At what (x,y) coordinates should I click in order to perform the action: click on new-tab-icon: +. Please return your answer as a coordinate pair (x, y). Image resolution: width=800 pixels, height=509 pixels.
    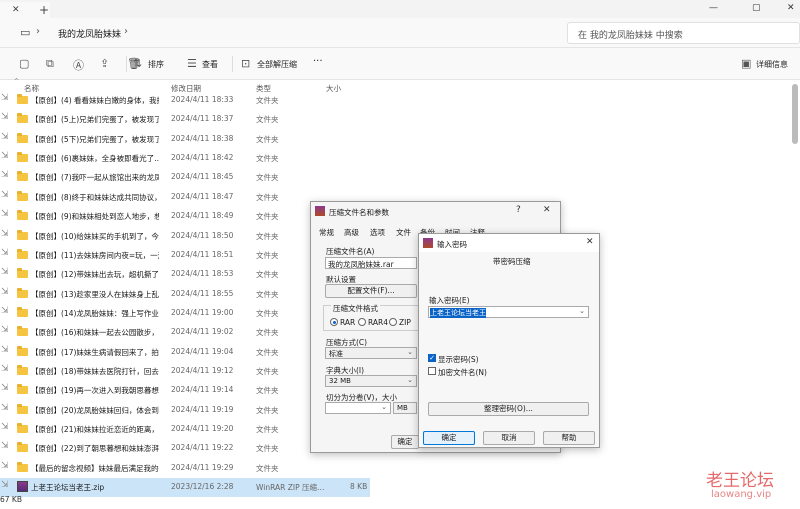
    Looking at the image, I should click on (44, 10).